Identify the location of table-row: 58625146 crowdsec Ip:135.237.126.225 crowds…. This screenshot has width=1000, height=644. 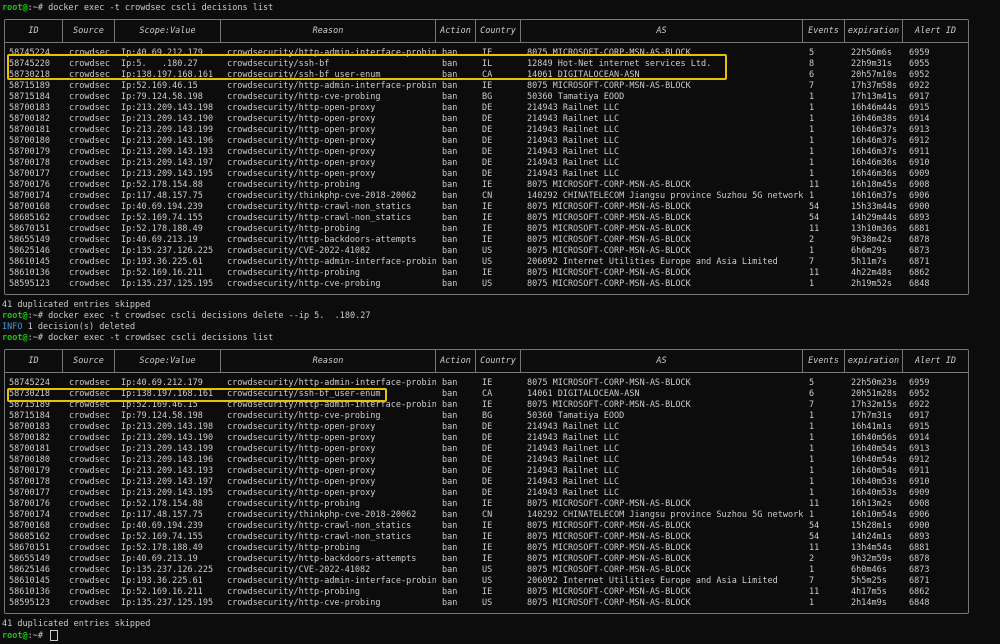
(486, 570).